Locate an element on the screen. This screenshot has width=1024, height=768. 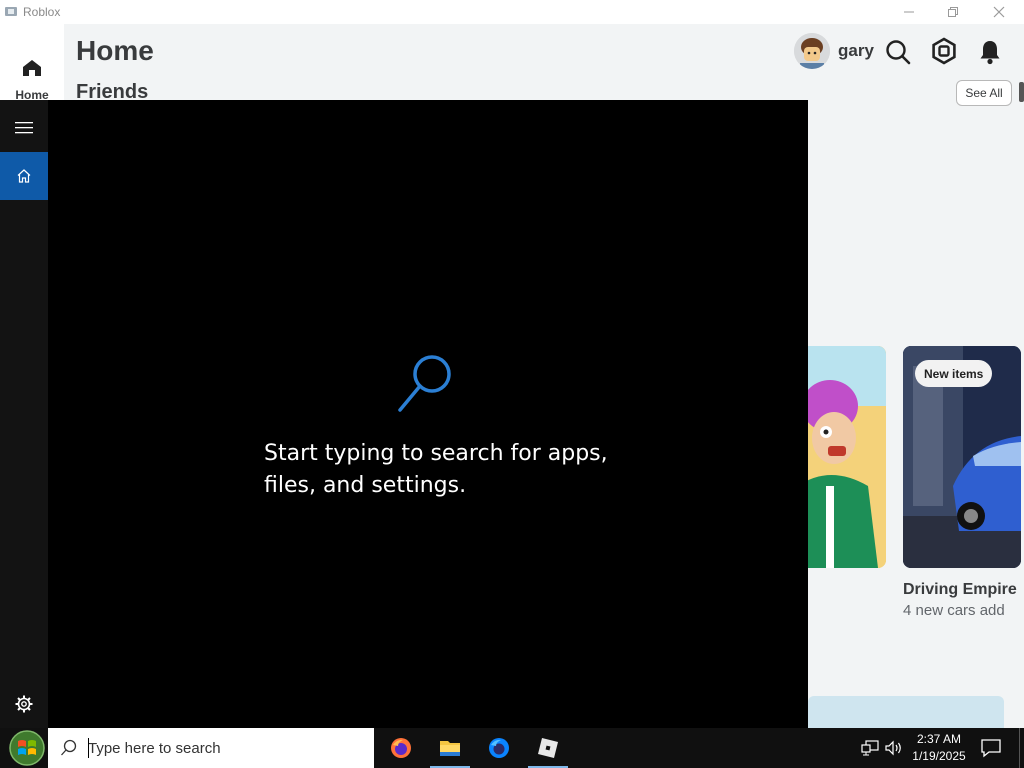
taskbar-search-box: Type here to search is located at coordinates (211, 748).